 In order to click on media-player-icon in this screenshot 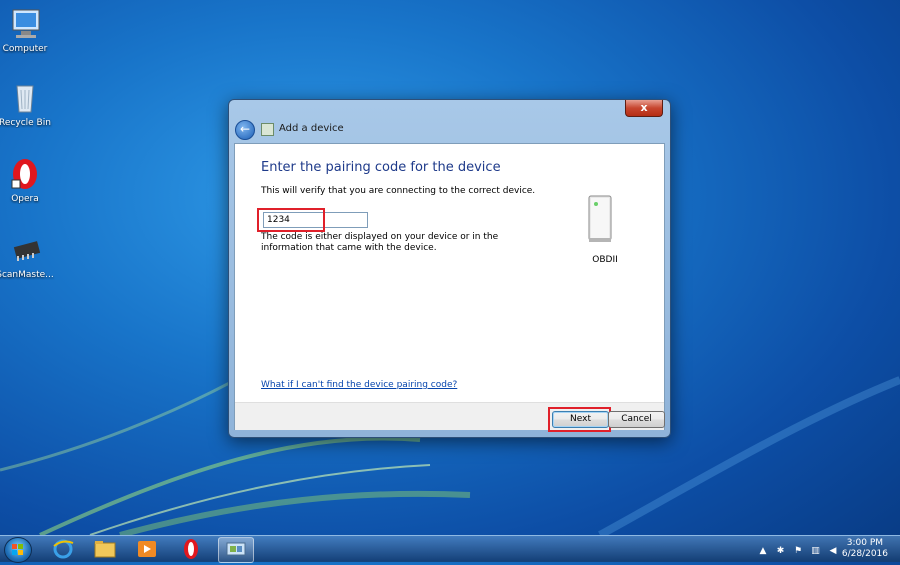, I will do `click(147, 549)`.